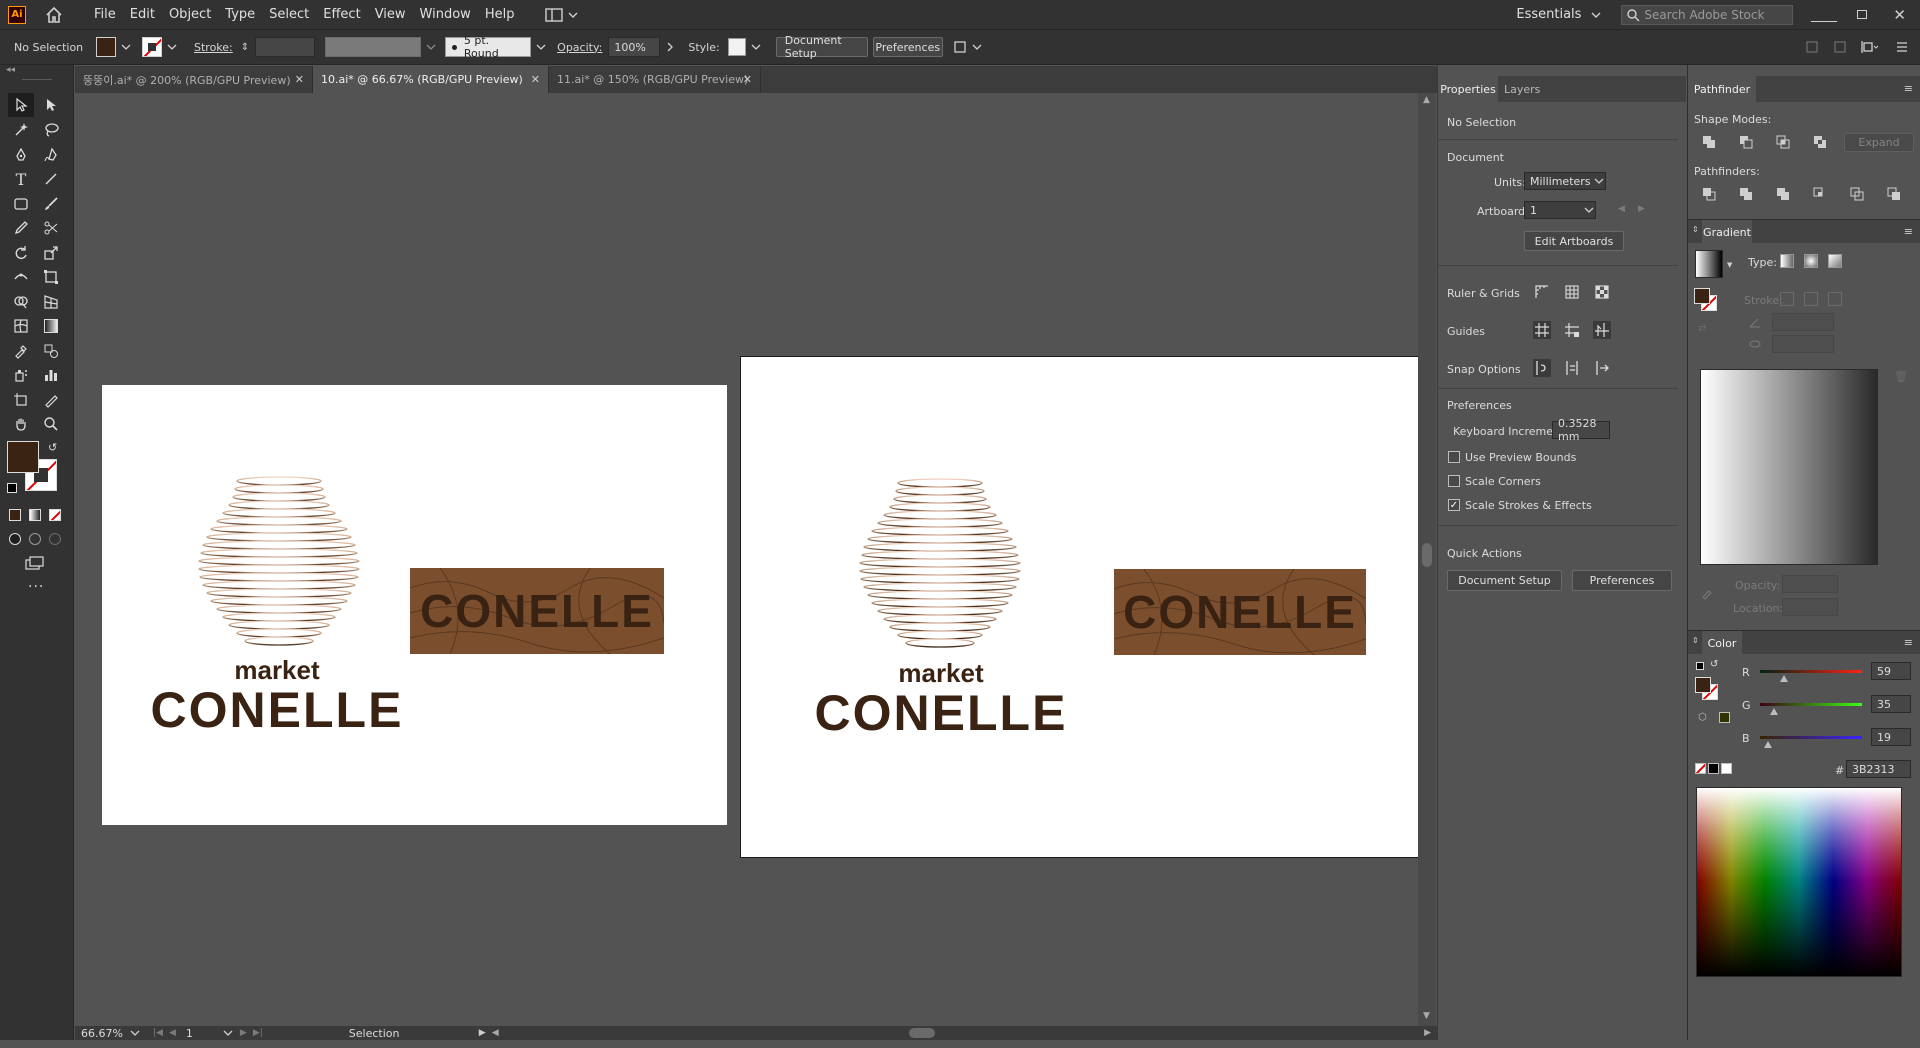  What do you see at coordinates (1724, 717) in the screenshot?
I see `web-safe-swatch` at bounding box center [1724, 717].